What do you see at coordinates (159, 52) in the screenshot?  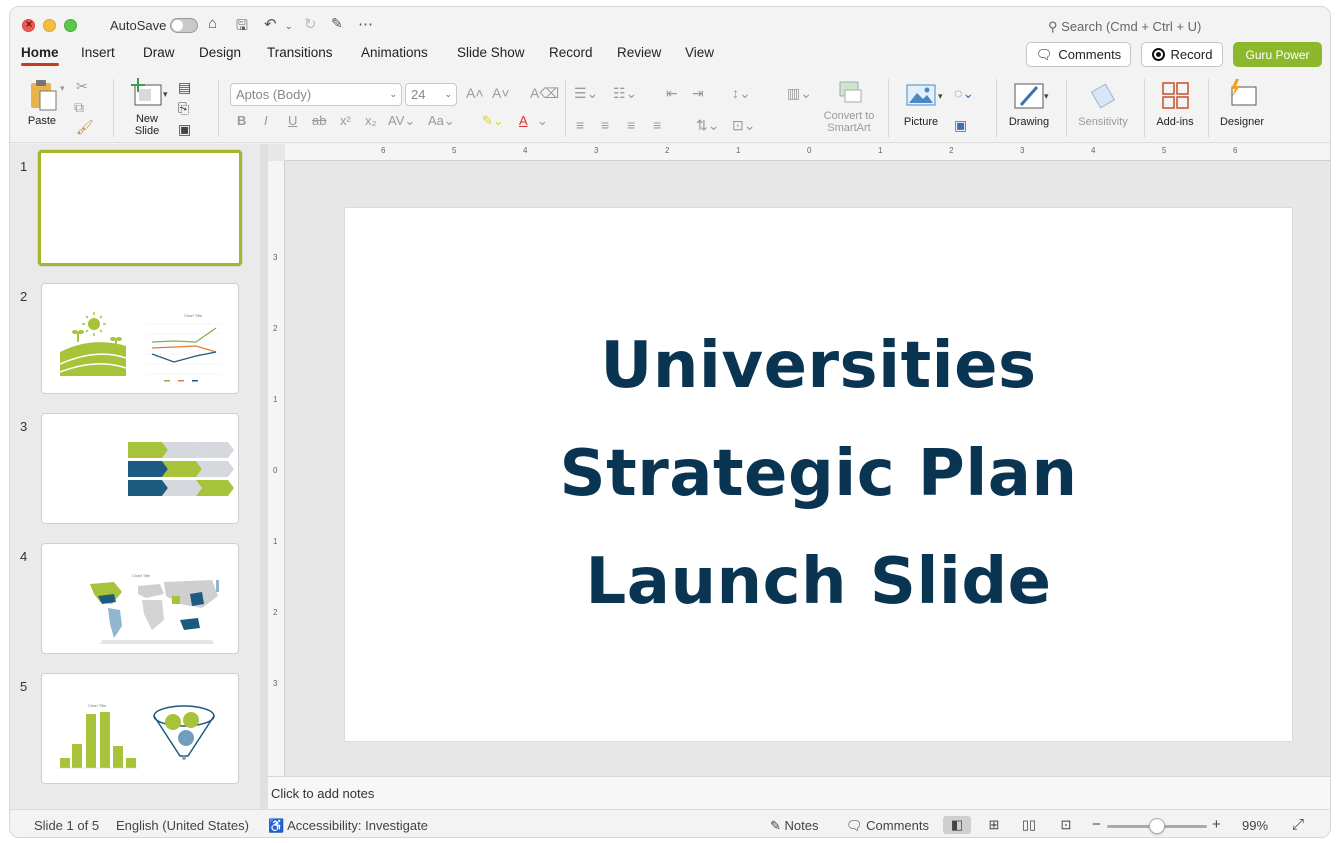 I see `tab-draw: Draw` at bounding box center [159, 52].